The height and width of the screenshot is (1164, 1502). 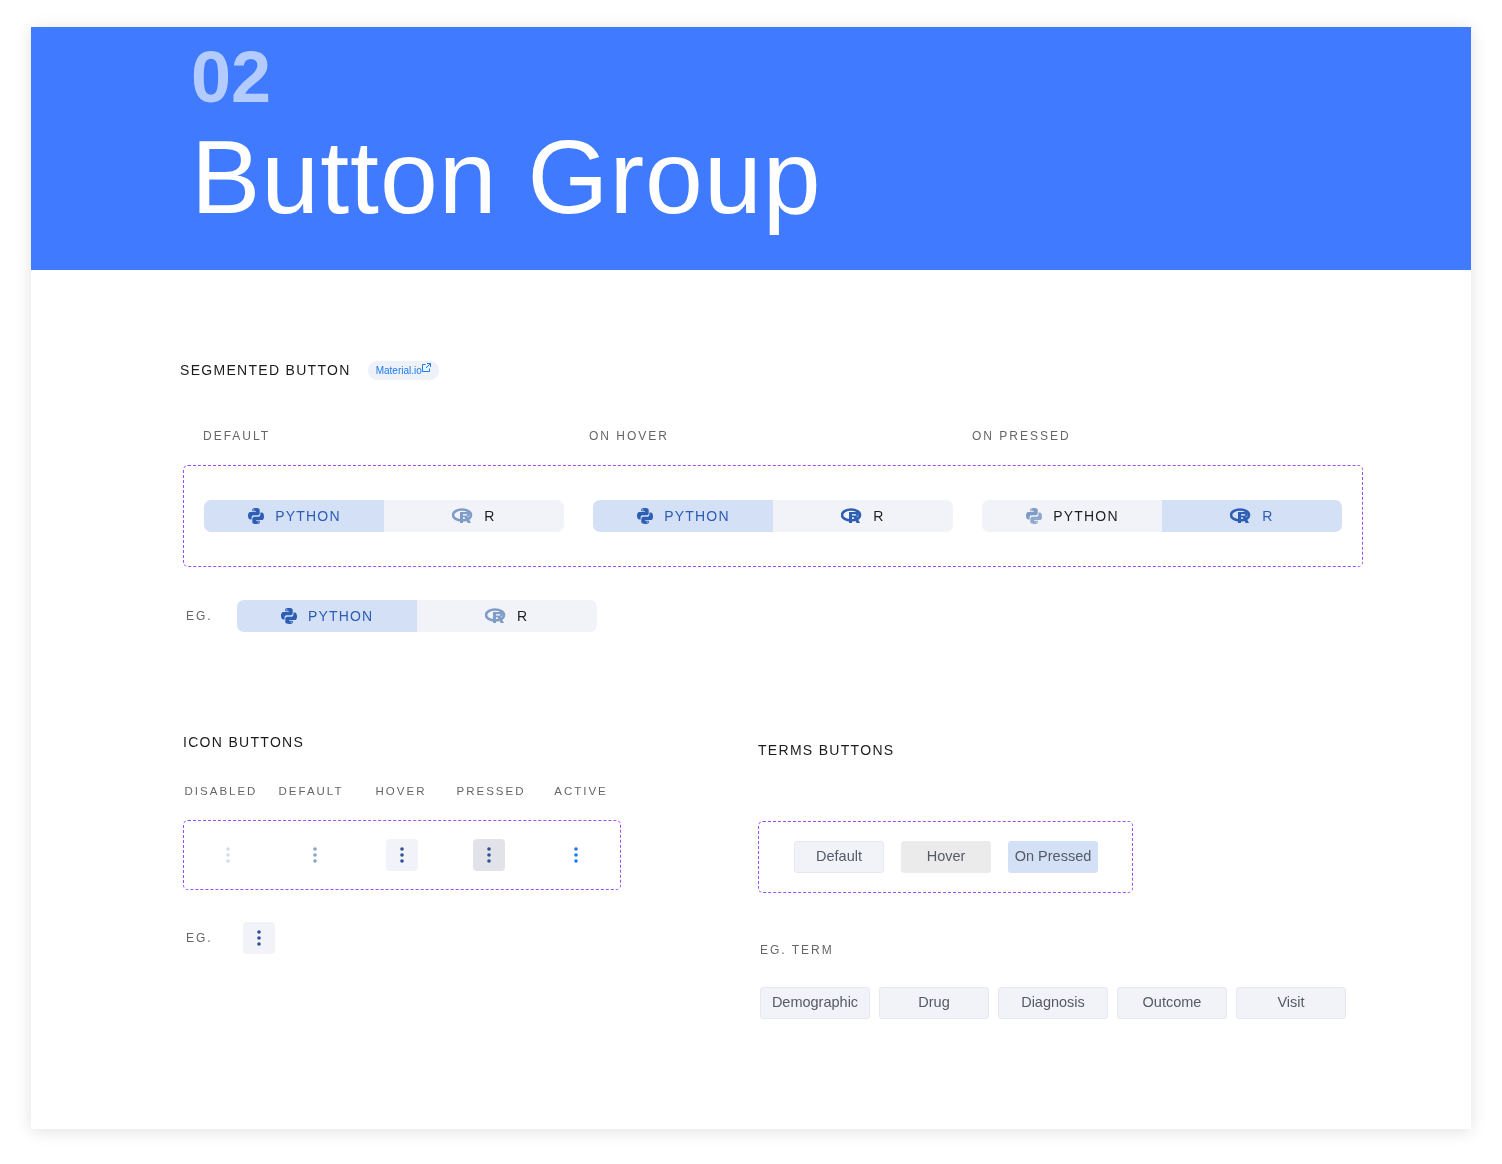 I want to click on term-button: On Pressed, so click(x=1053, y=857).